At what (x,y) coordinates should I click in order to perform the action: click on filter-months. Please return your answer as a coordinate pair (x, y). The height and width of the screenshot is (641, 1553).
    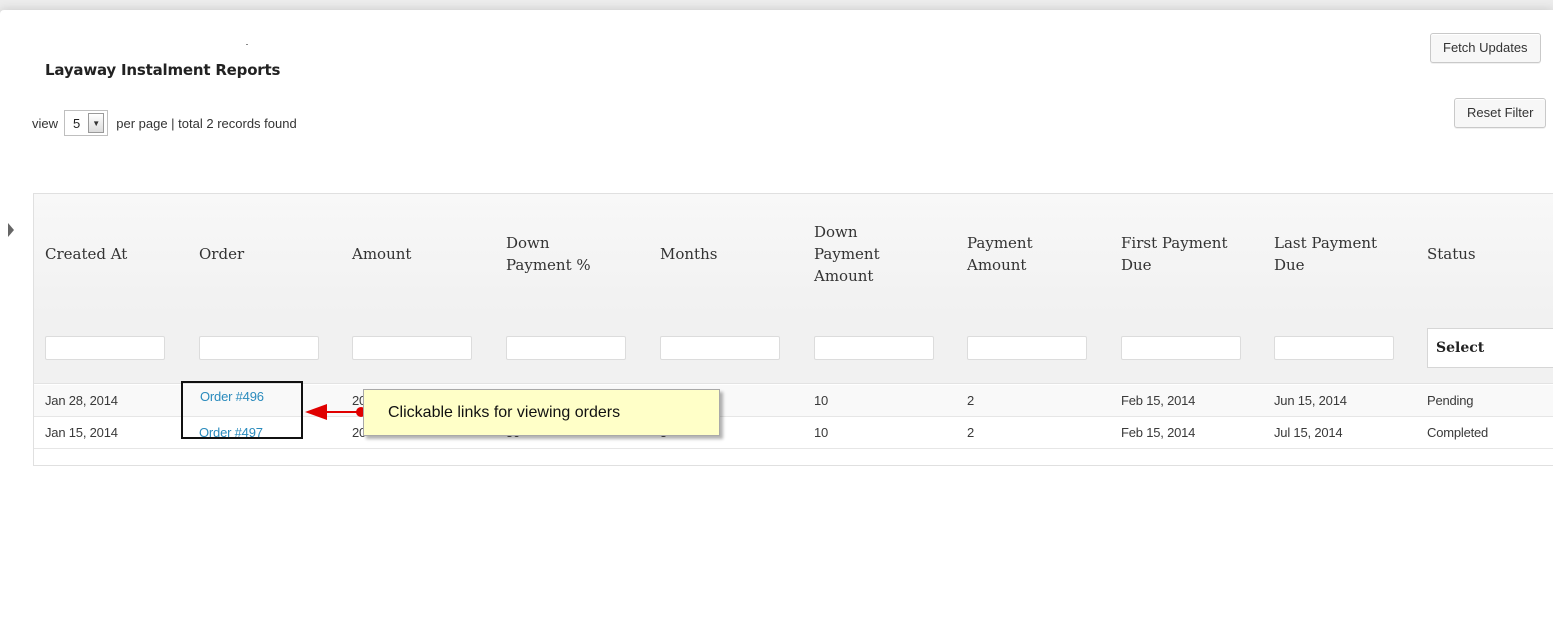
    Looking at the image, I should click on (720, 348).